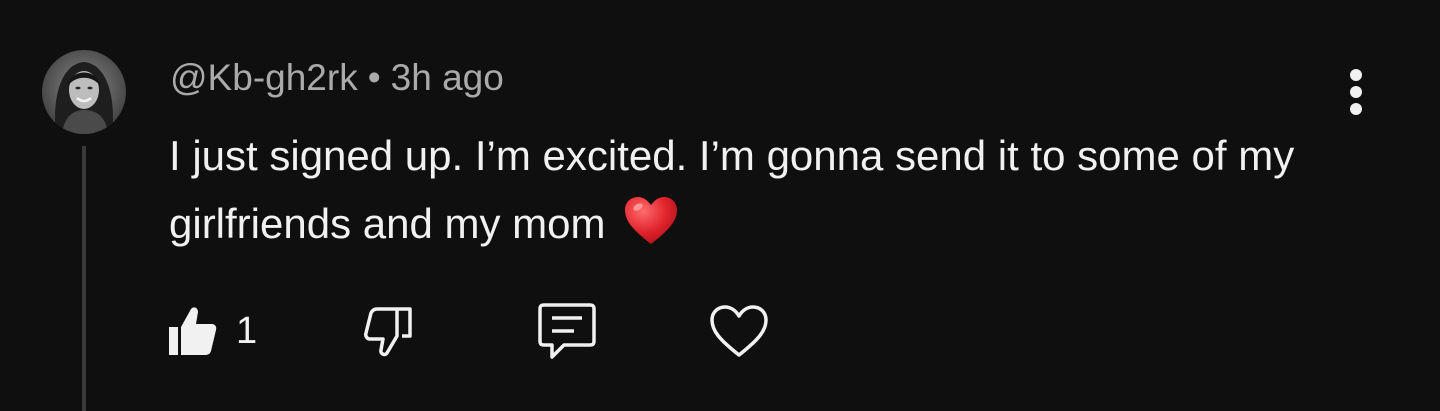  What do you see at coordinates (447, 77) in the screenshot?
I see `timestamp: 3h ago` at bounding box center [447, 77].